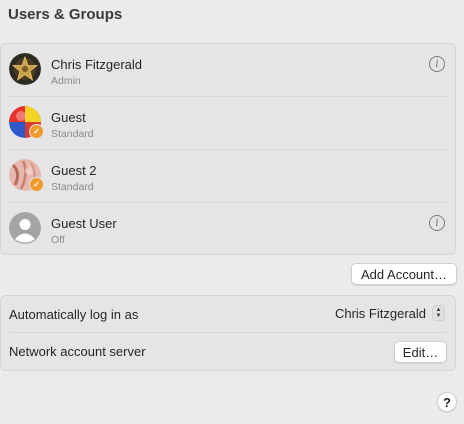 Image resolution: width=464 pixels, height=424 pixels. What do you see at coordinates (380, 313) in the screenshot?
I see `auto-login-value: Chris Fitzgerald` at bounding box center [380, 313].